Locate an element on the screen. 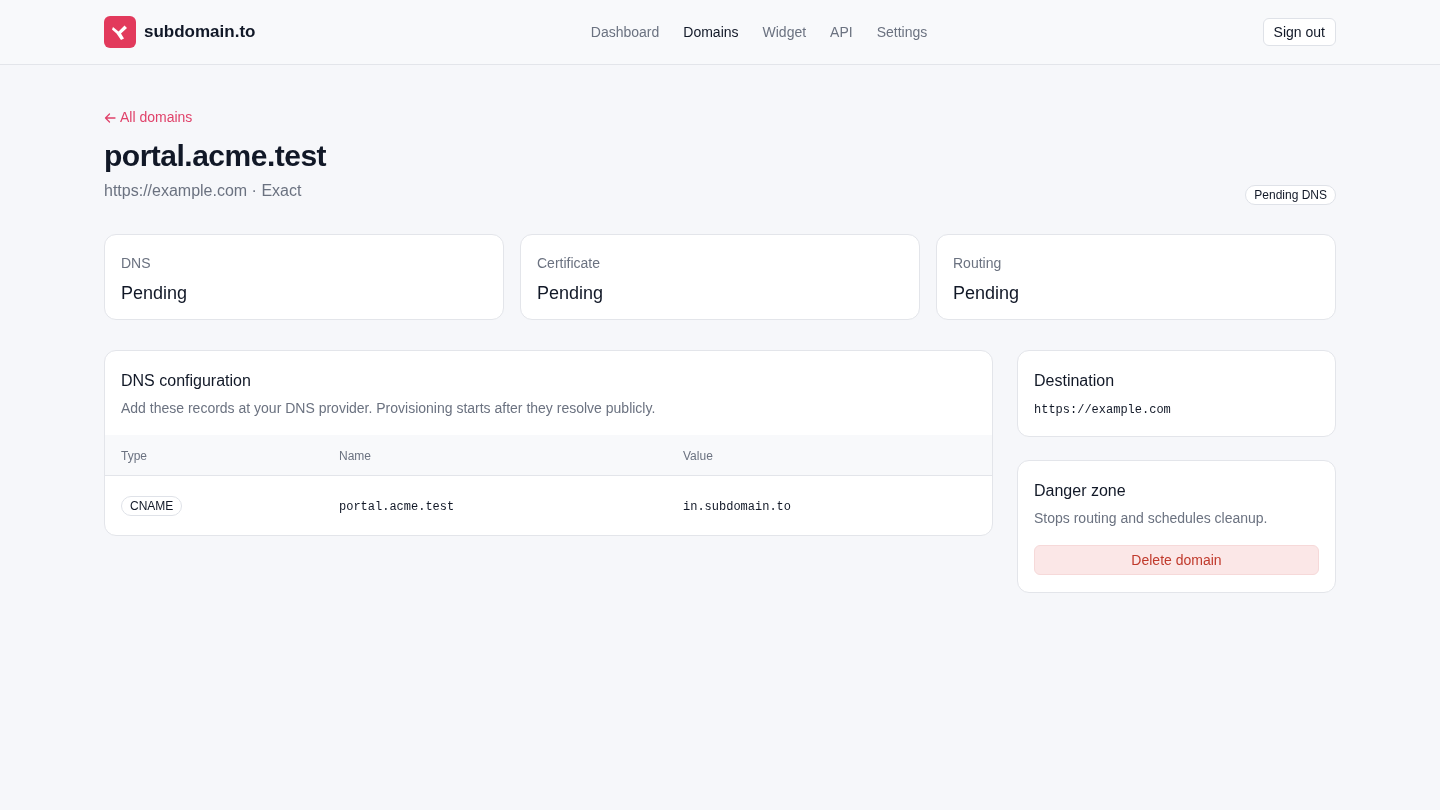 The width and height of the screenshot is (1440, 810). column-header: Type is located at coordinates (134, 455).